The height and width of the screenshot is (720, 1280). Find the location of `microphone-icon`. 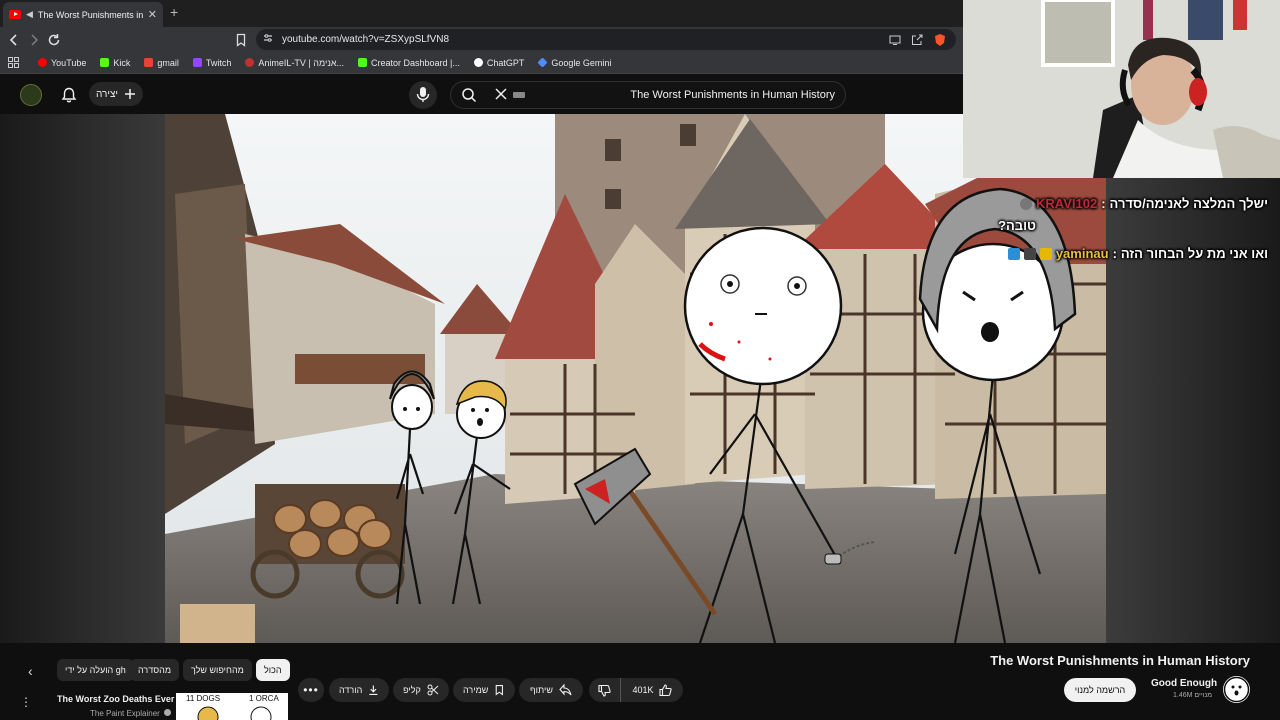

microphone-icon is located at coordinates (423, 94).